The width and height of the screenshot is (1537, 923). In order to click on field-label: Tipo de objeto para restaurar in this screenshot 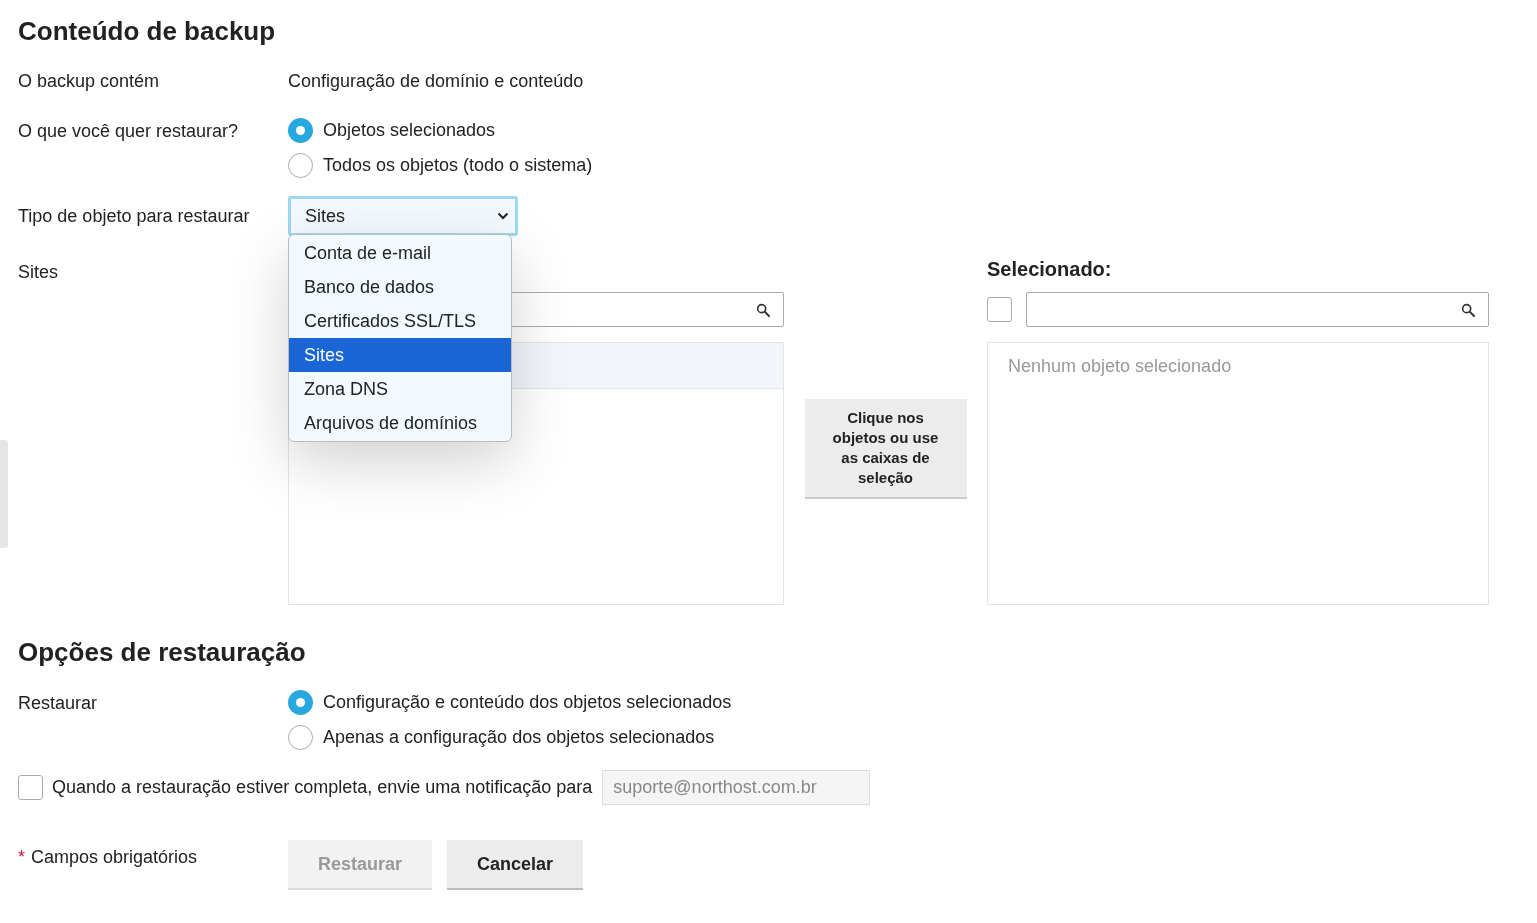, I will do `click(134, 216)`.